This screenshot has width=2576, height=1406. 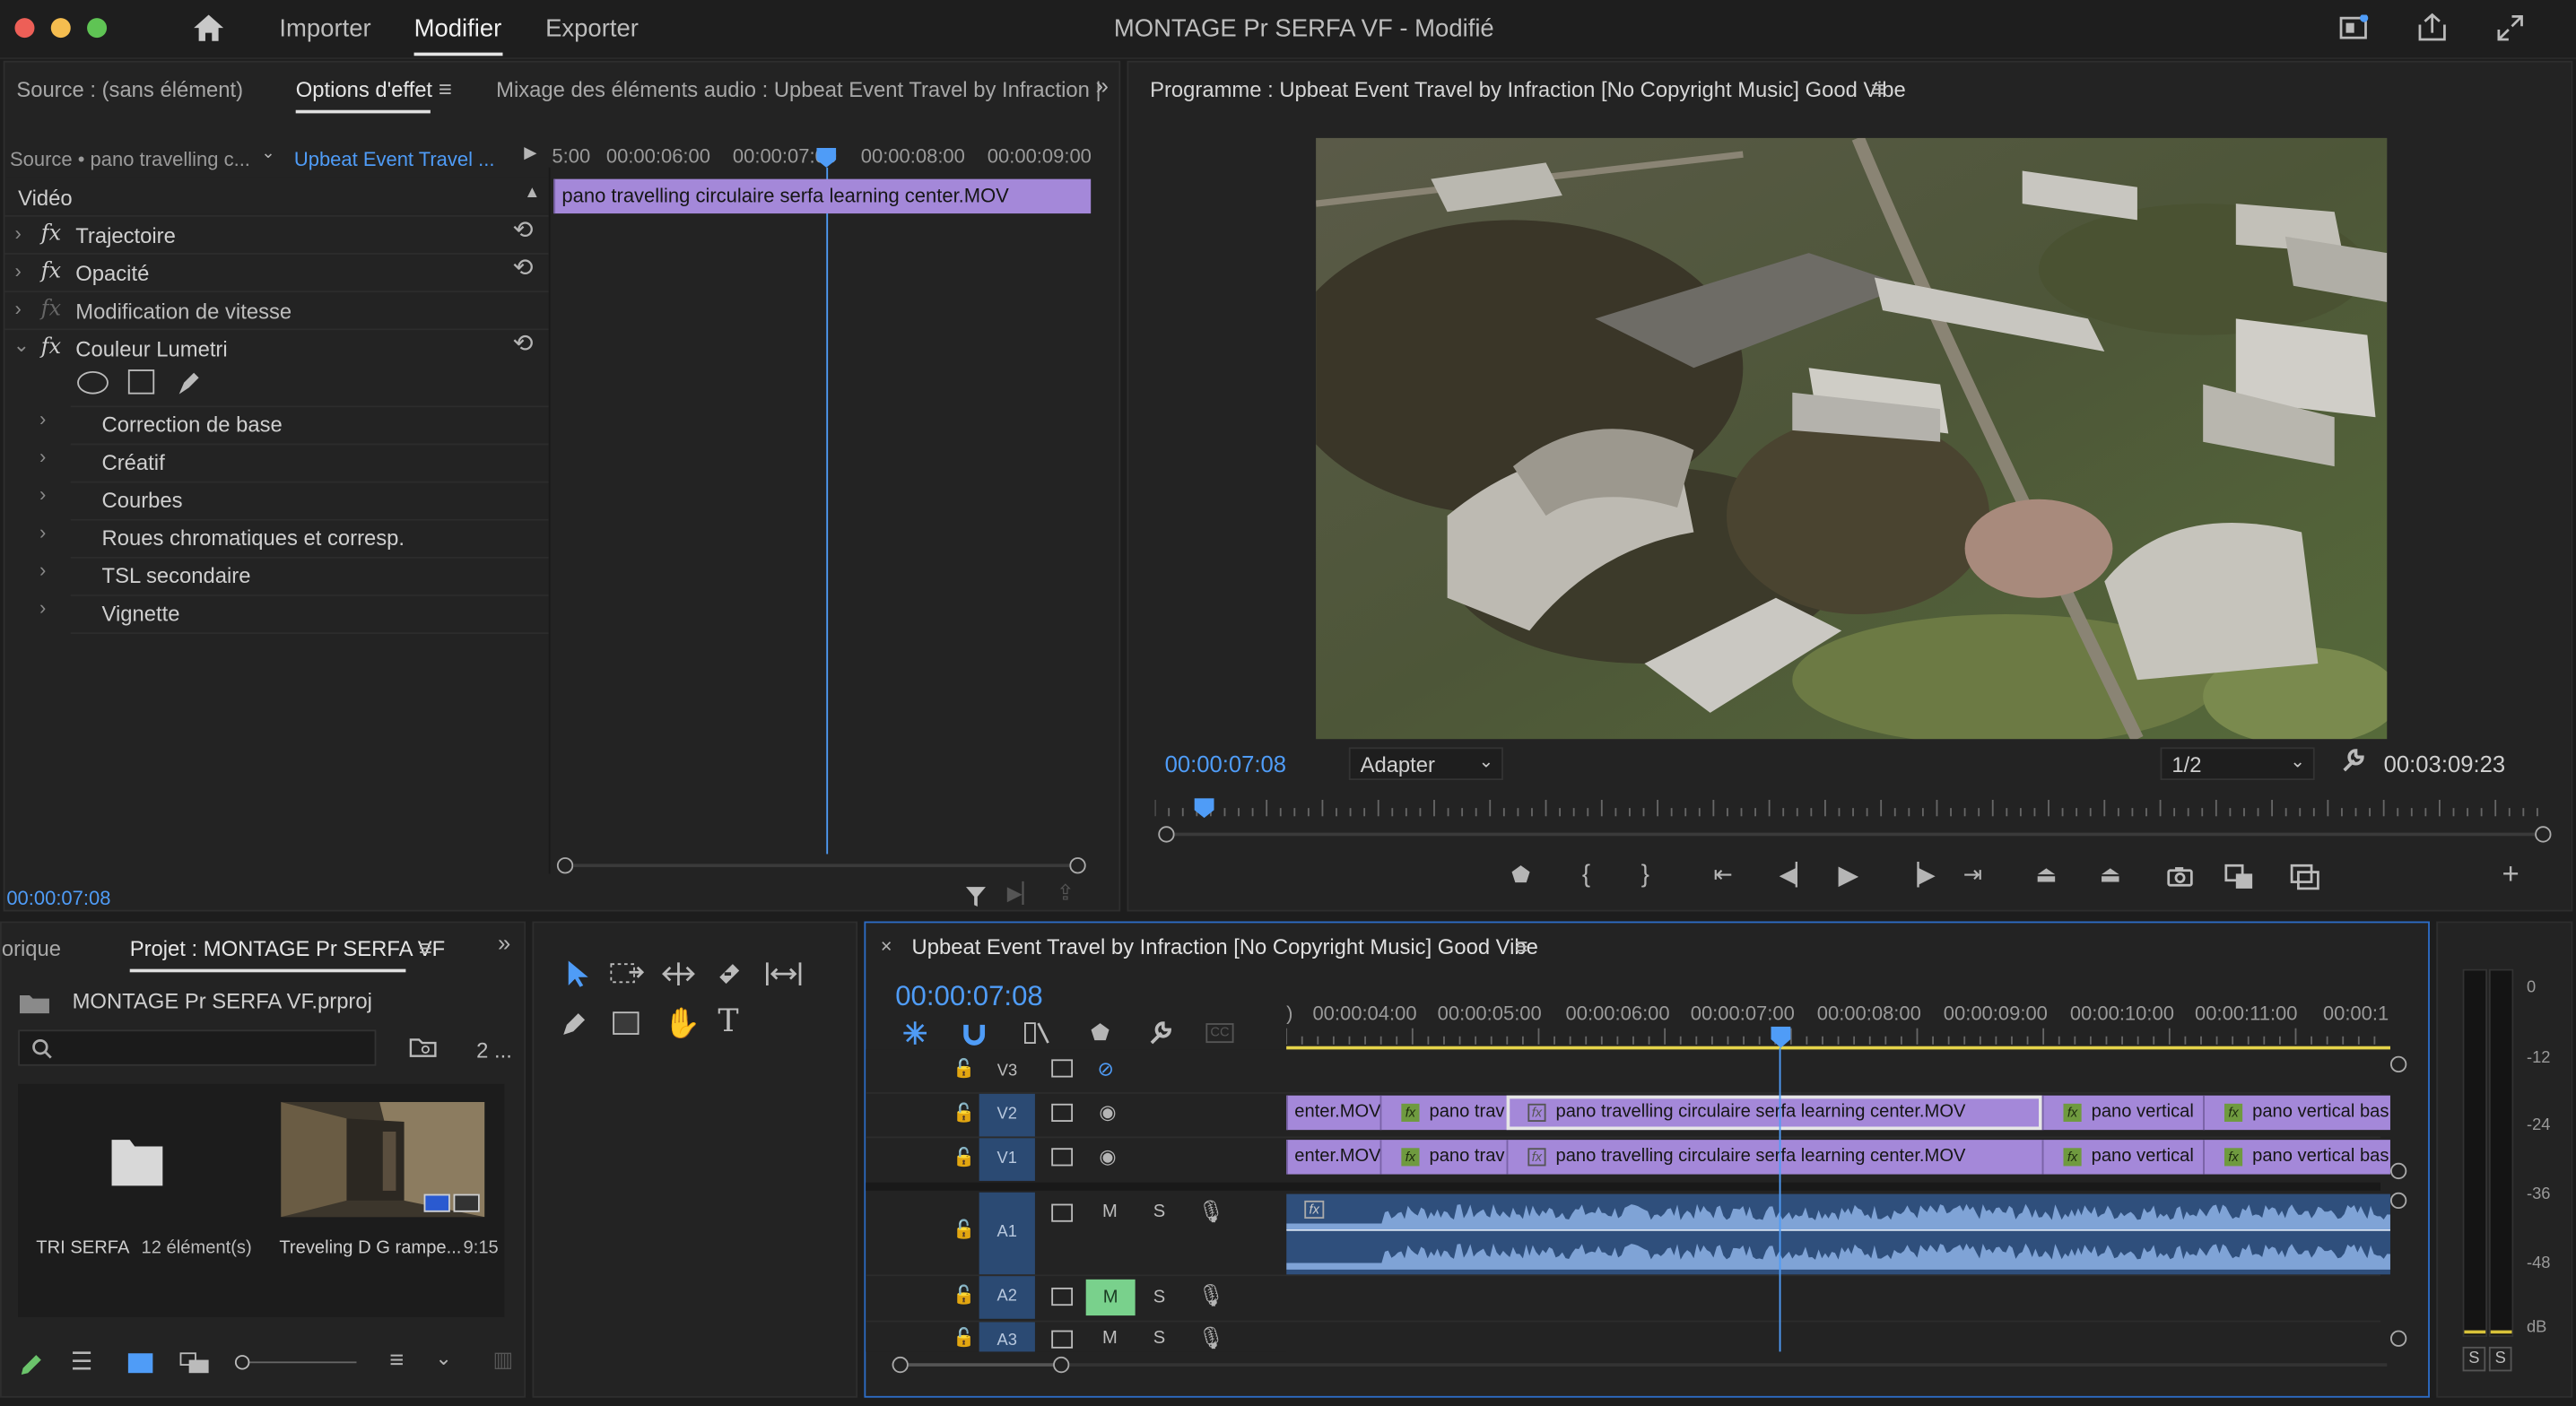 What do you see at coordinates (2296, 1157) in the screenshot?
I see `clip-v1: fx pano vertical bas` at bounding box center [2296, 1157].